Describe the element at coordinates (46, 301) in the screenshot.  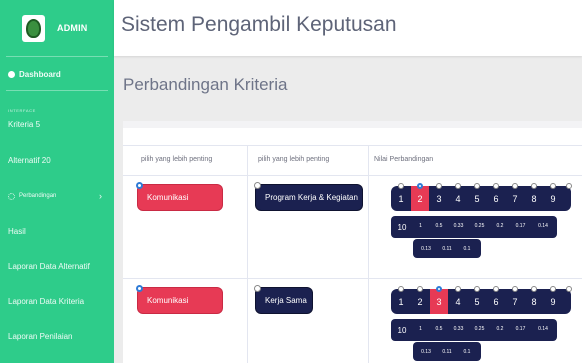
I see `sidebar-item-label: Laporan Data Kriteria` at that location.